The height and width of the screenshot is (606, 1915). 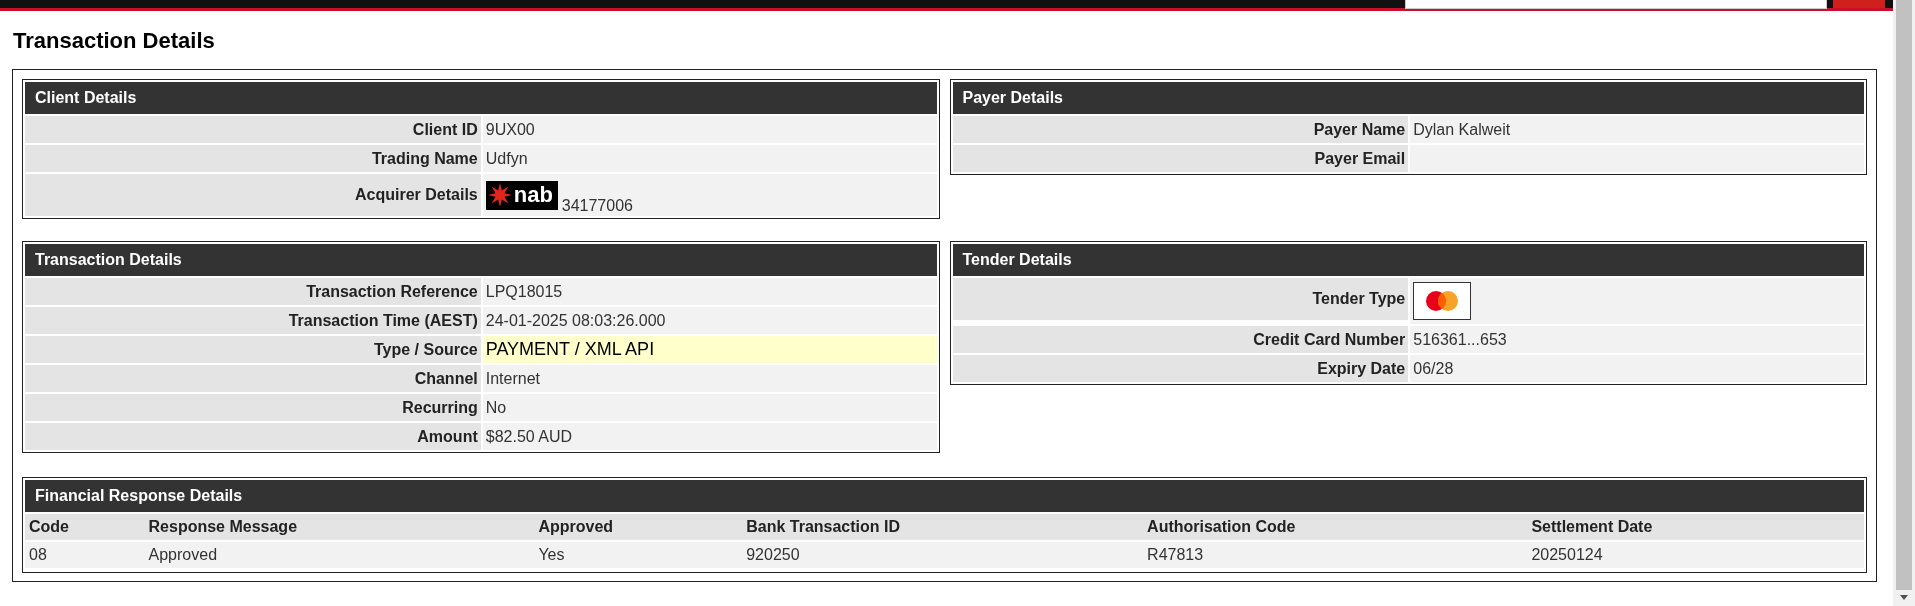 I want to click on field-label: Channel, so click(x=253, y=378).